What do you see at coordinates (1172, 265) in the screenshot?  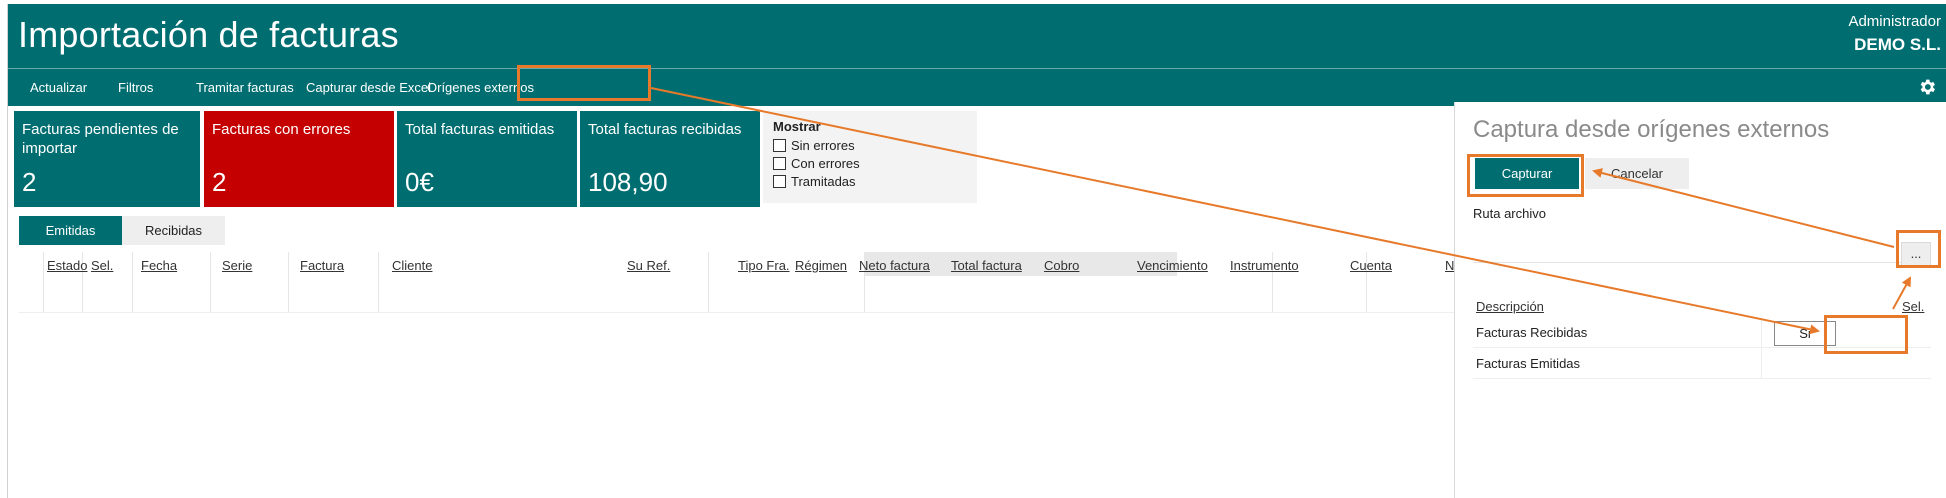 I see `col-vencimiento: Vencimiento` at bounding box center [1172, 265].